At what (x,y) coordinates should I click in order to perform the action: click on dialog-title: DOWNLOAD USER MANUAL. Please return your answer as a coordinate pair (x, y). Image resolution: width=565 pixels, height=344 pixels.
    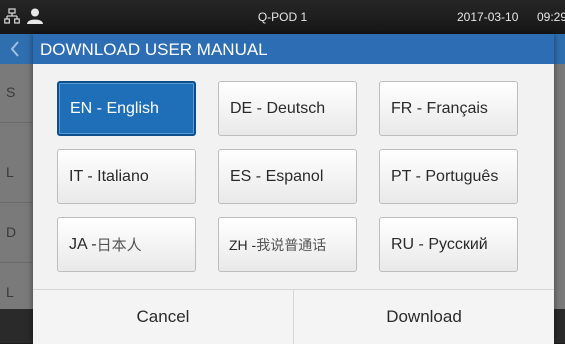
    Looking at the image, I should click on (154, 49).